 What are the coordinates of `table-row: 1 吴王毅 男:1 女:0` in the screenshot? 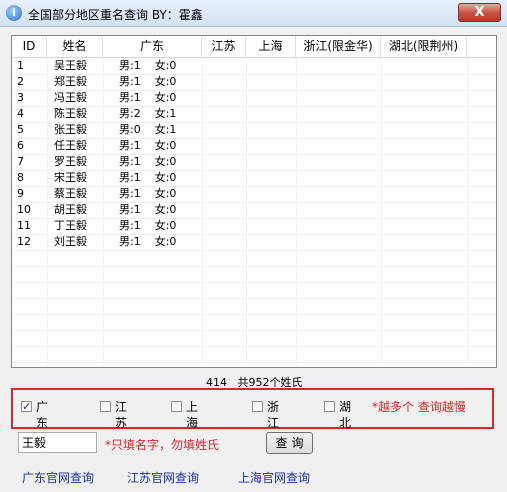 It's located at (254, 66).